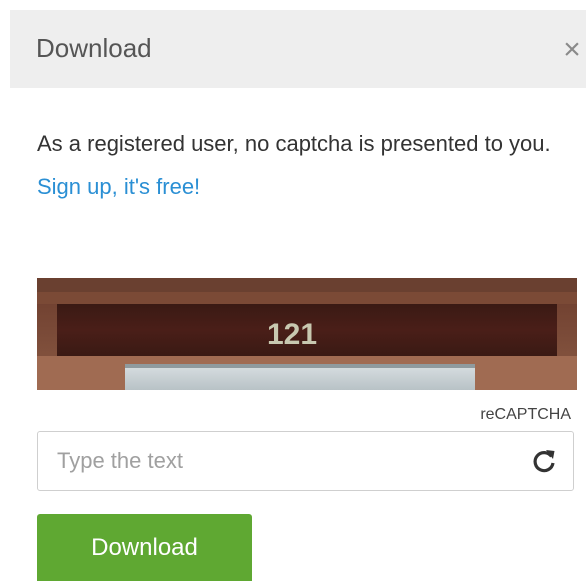 This screenshot has width=586, height=581. I want to click on svg-text: 121, so click(292, 334).